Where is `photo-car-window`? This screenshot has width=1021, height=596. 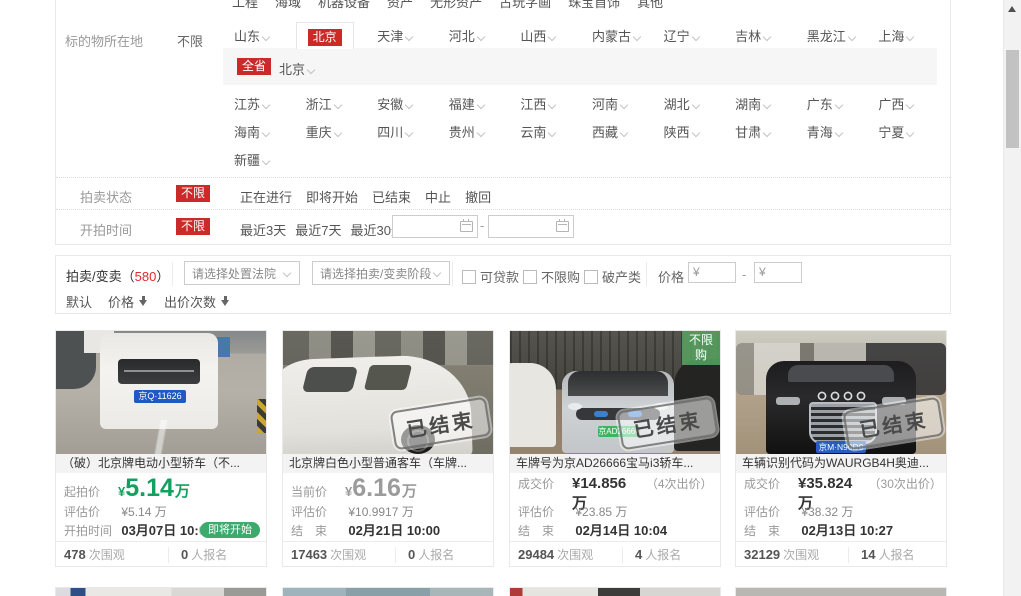 photo-car-window is located at coordinates (388, 377).